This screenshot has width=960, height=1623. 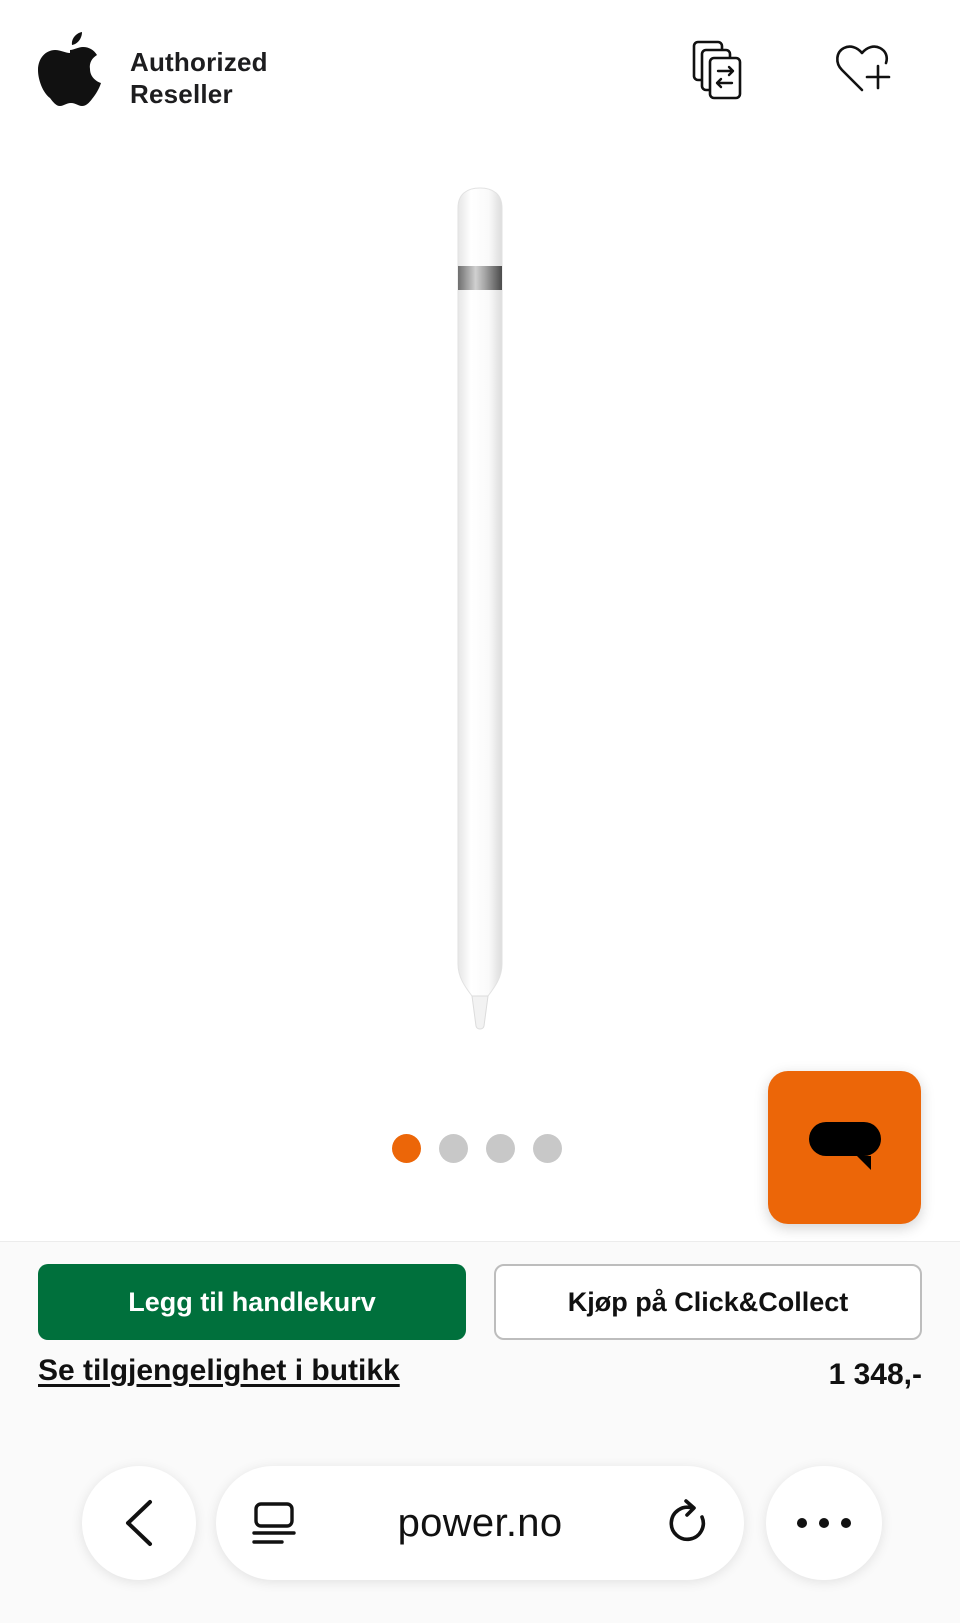 I want to click on heart-plus-icon, so click(x=864, y=69).